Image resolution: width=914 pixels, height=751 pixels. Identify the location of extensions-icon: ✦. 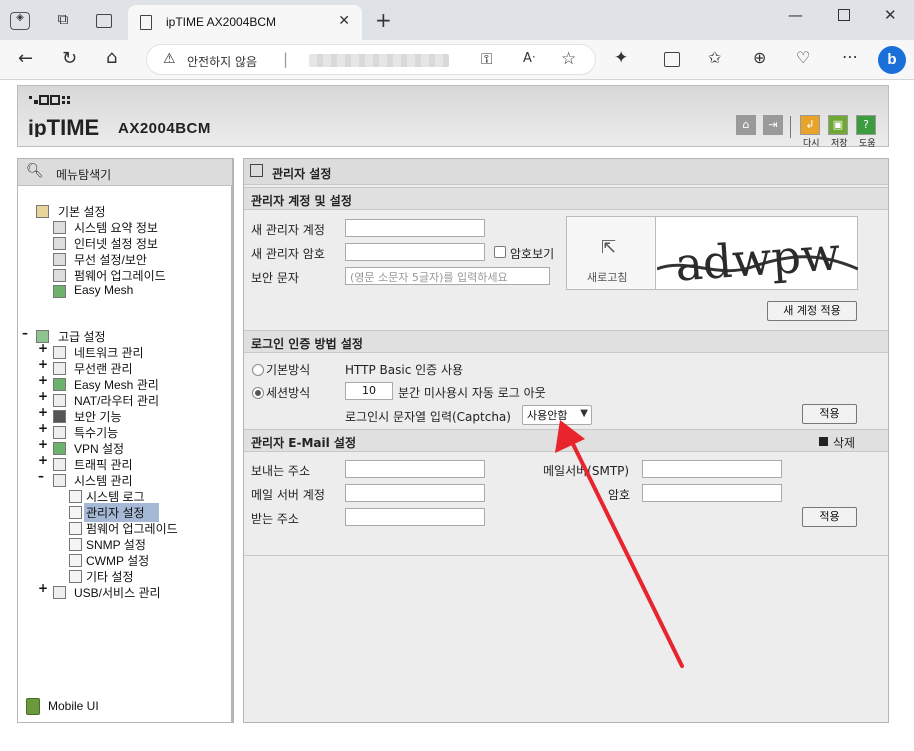
(621, 58).